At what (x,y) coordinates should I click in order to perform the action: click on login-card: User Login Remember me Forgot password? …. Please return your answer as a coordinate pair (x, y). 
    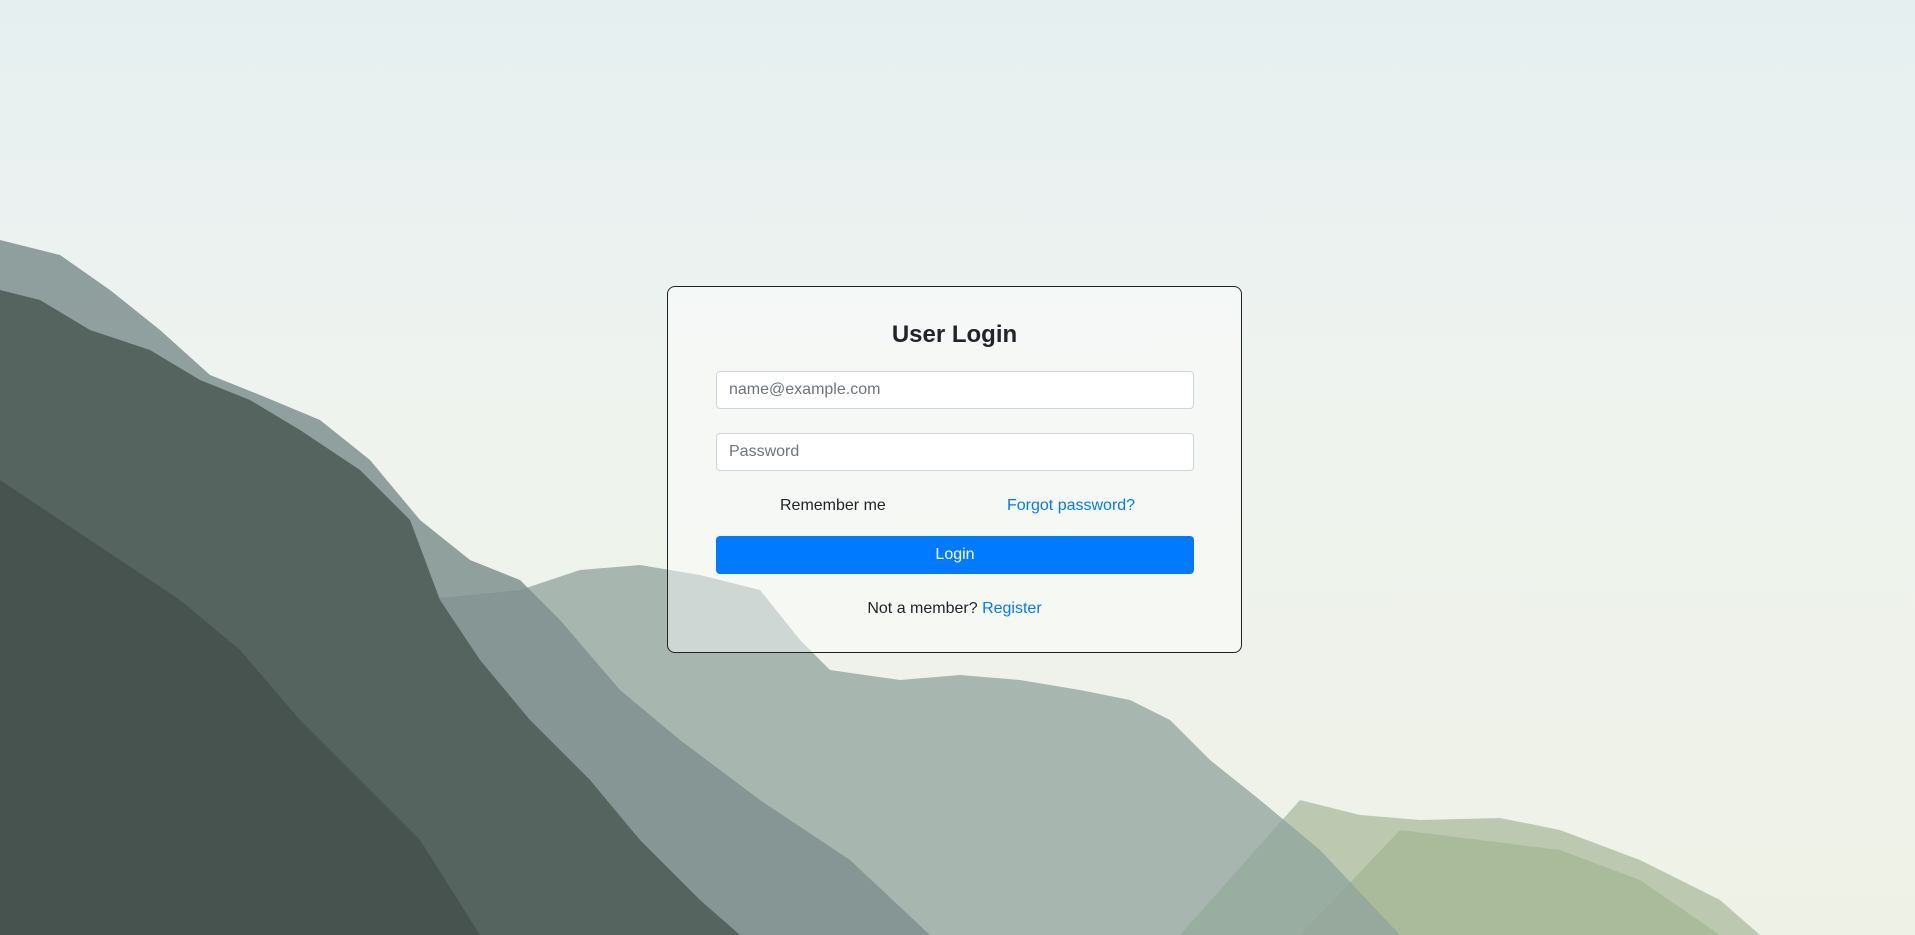
    Looking at the image, I should click on (954, 469).